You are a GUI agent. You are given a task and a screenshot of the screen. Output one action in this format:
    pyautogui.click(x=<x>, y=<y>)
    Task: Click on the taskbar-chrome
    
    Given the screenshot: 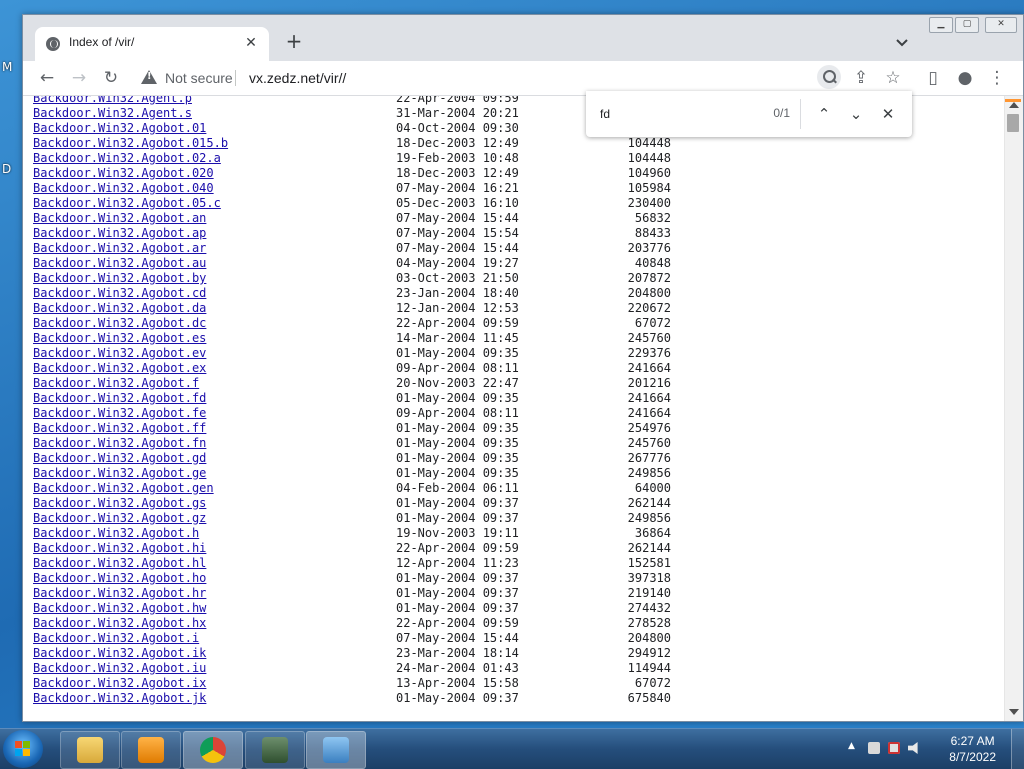 What is the action you would take?
    pyautogui.click(x=213, y=750)
    